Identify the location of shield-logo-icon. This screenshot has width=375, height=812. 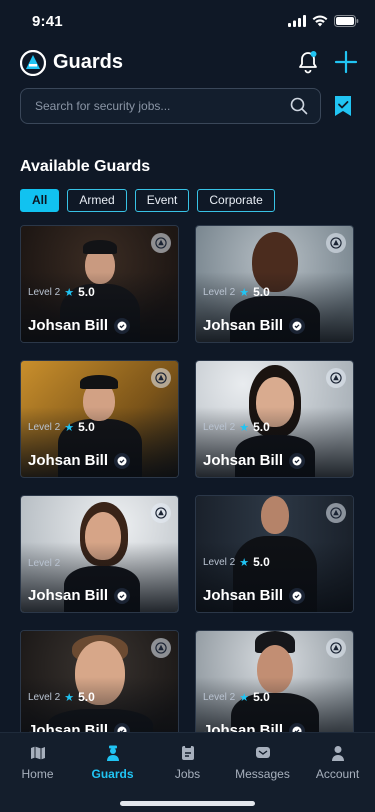
(33, 63).